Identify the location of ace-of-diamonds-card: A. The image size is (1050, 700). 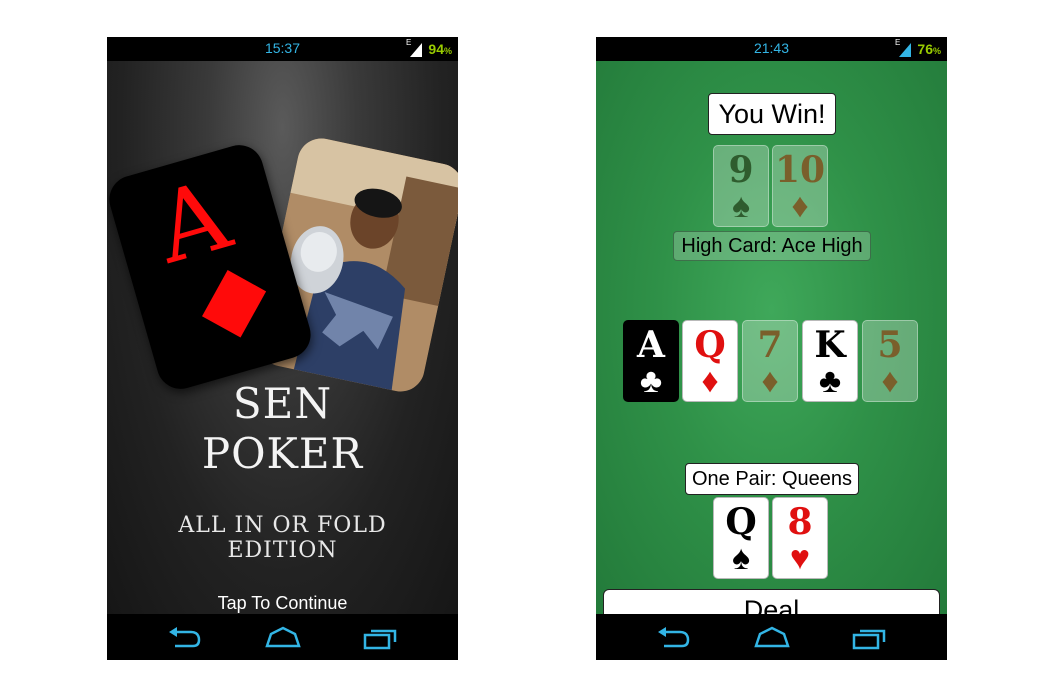
(212, 267).